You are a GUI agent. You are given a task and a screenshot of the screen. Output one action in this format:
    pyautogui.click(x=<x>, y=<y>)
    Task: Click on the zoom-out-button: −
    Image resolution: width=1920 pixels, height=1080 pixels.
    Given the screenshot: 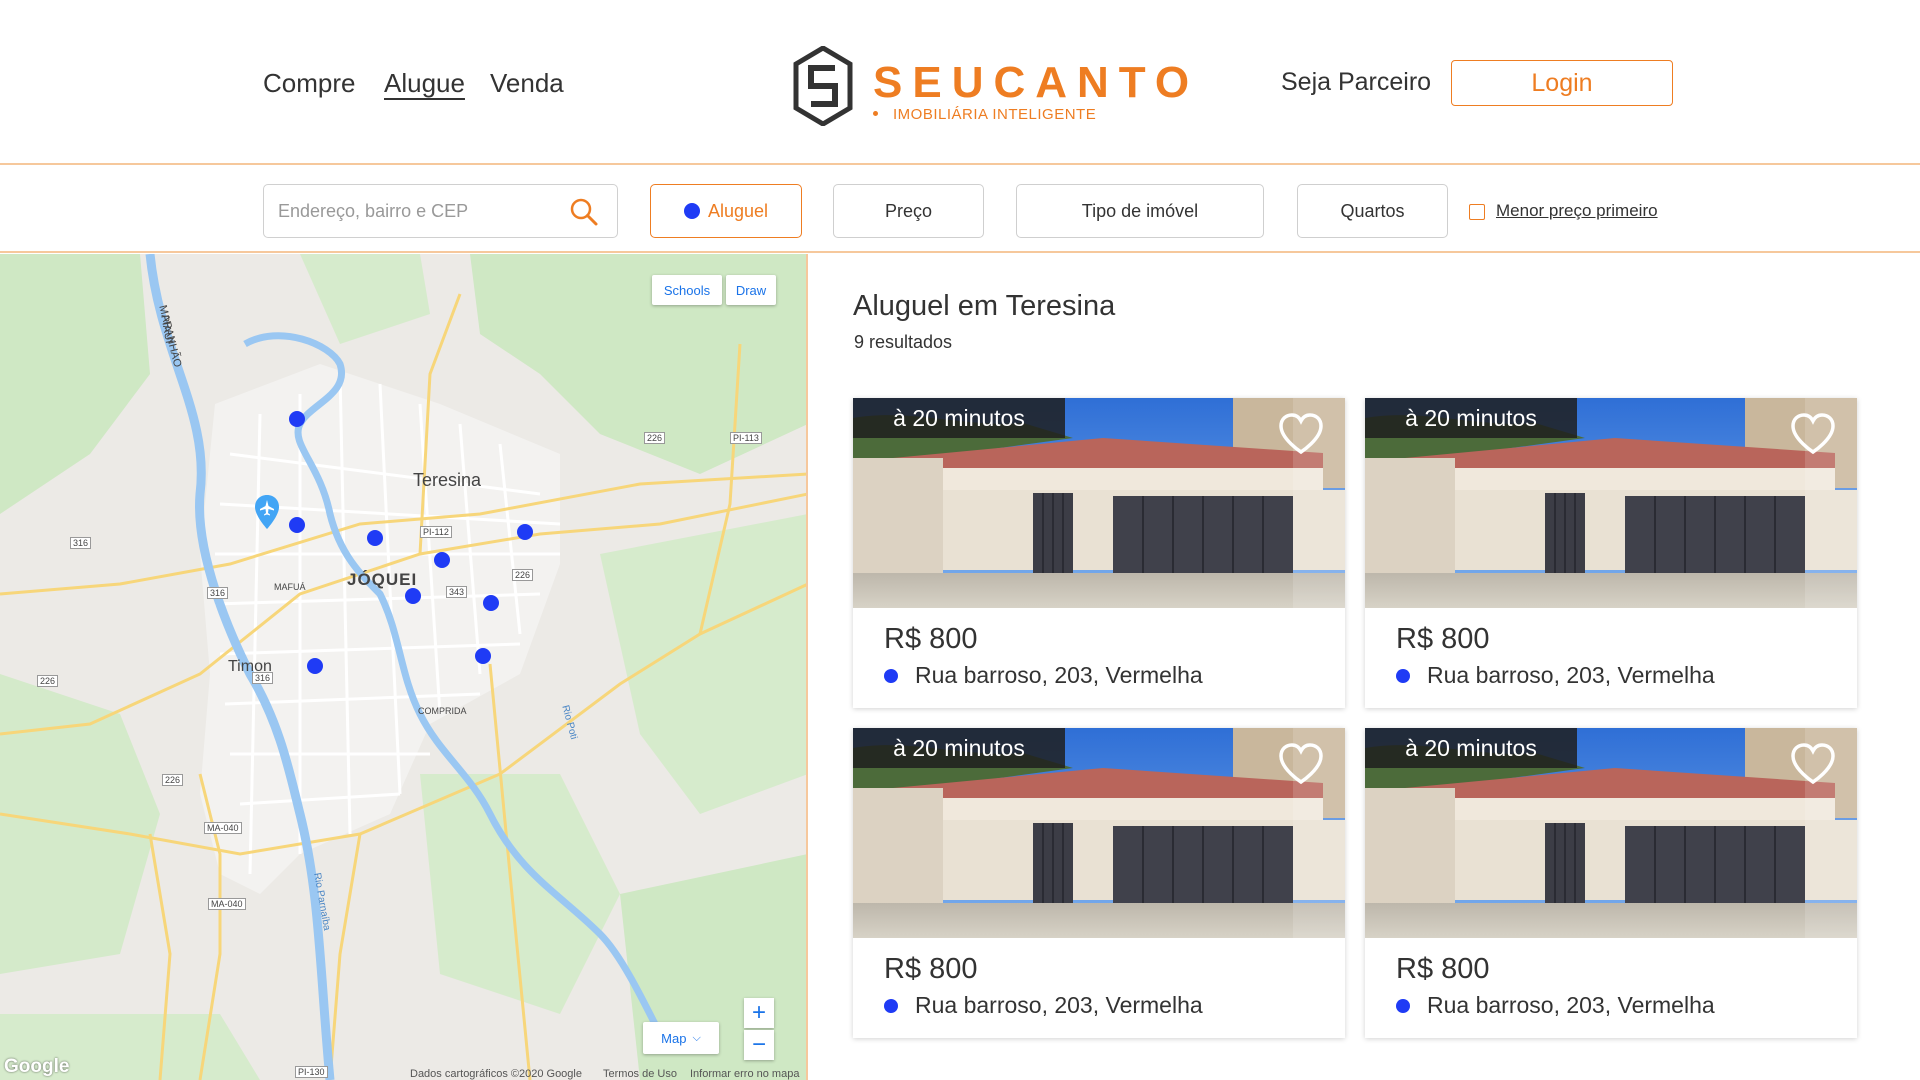 What is the action you would take?
    pyautogui.click(x=759, y=1045)
    